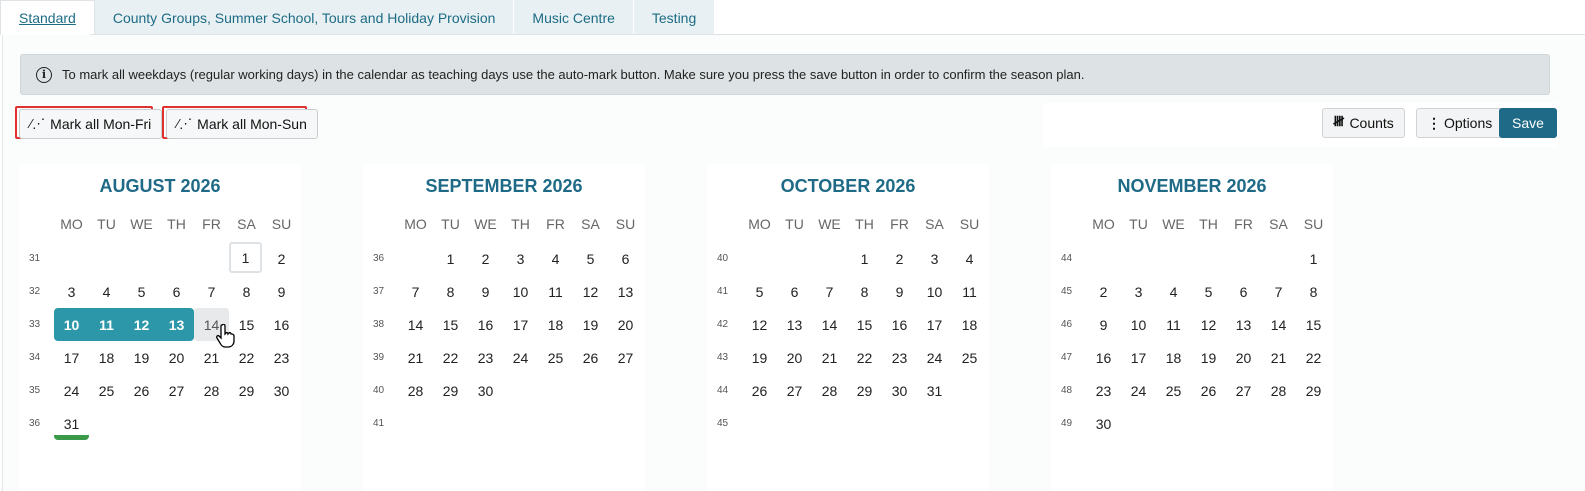 This screenshot has height=491, width=1585. Describe the element at coordinates (934, 390) in the screenshot. I see `calendar-day: 31` at that location.